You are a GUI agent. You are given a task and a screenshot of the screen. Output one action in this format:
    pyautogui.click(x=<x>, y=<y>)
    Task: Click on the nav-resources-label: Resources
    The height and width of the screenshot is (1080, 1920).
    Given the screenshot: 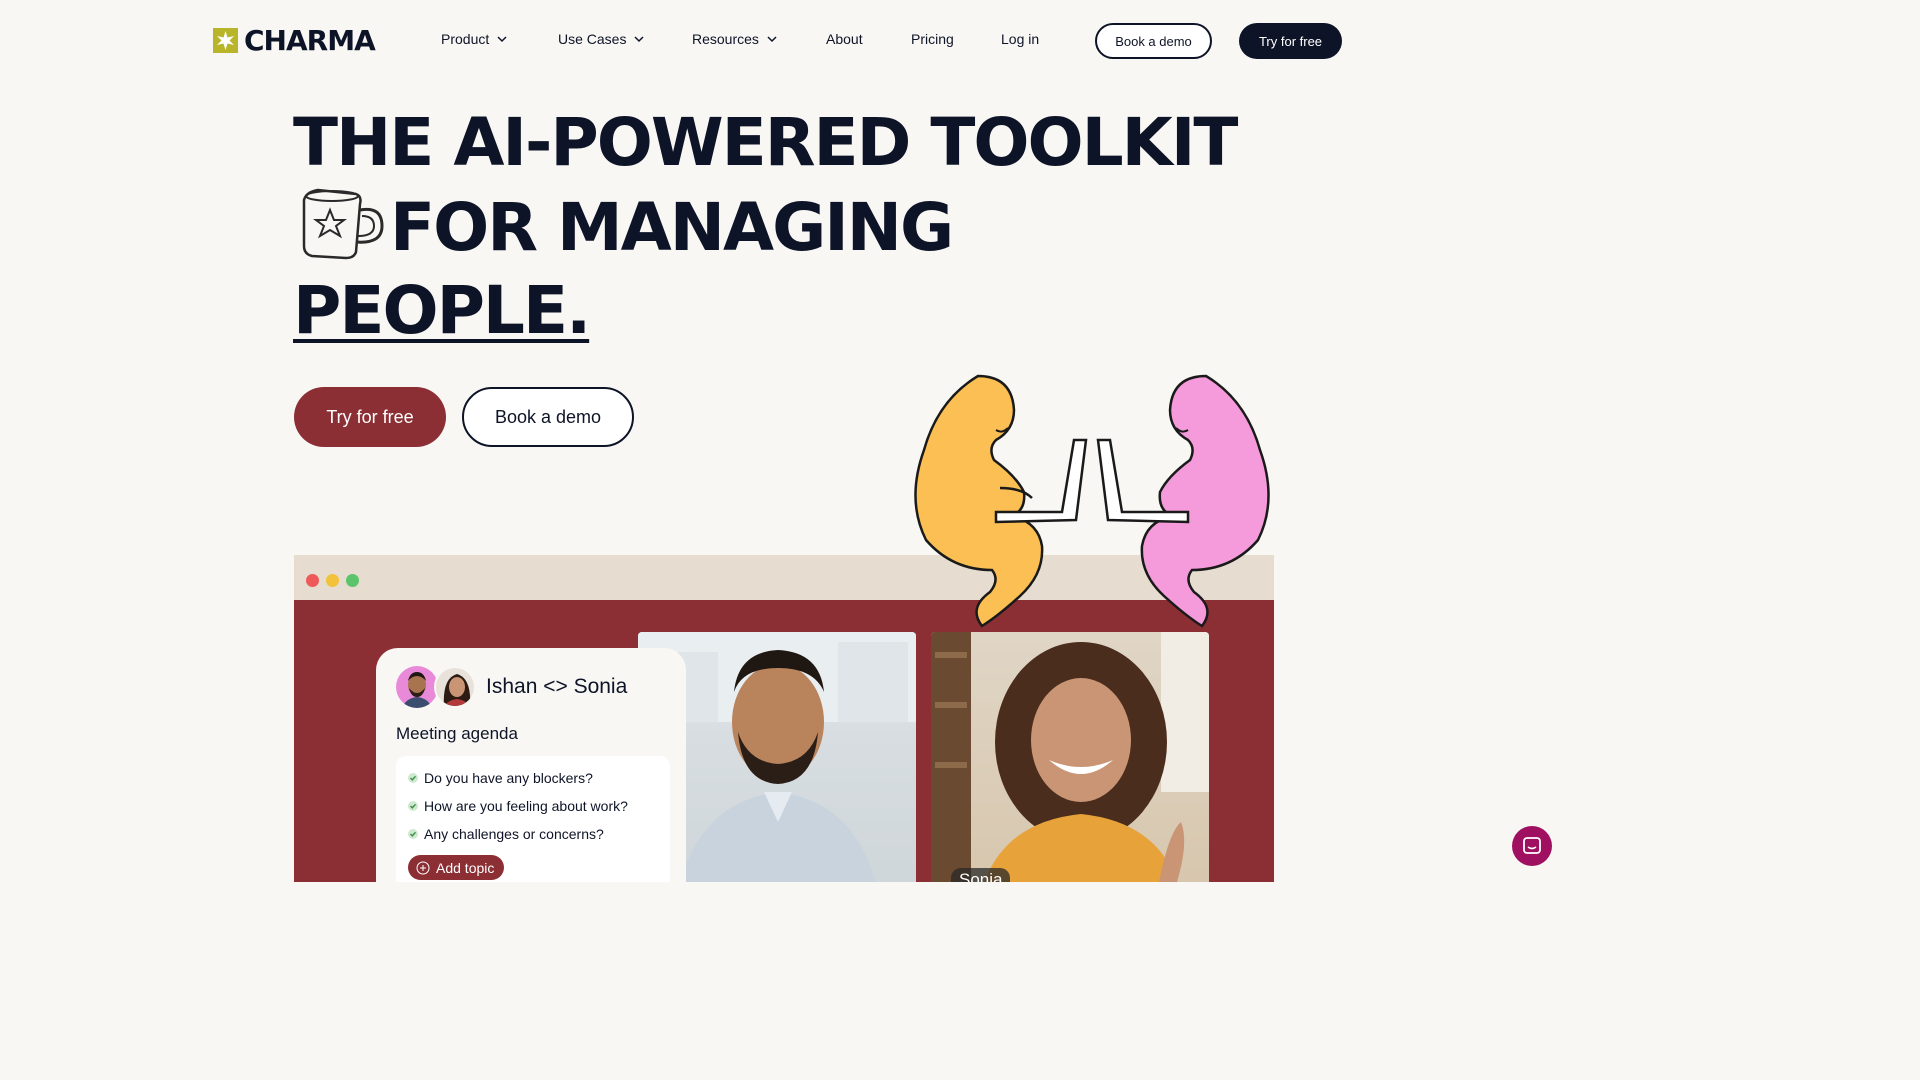 What is the action you would take?
    pyautogui.click(x=725, y=39)
    